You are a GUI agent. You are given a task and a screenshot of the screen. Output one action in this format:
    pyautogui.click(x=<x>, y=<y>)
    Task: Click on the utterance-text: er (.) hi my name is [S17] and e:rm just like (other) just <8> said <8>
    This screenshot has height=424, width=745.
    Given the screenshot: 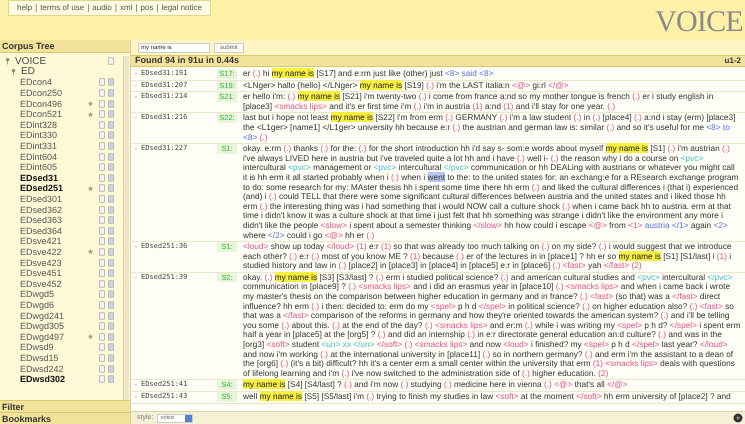 What is the action you would take?
    pyautogui.click(x=368, y=74)
    